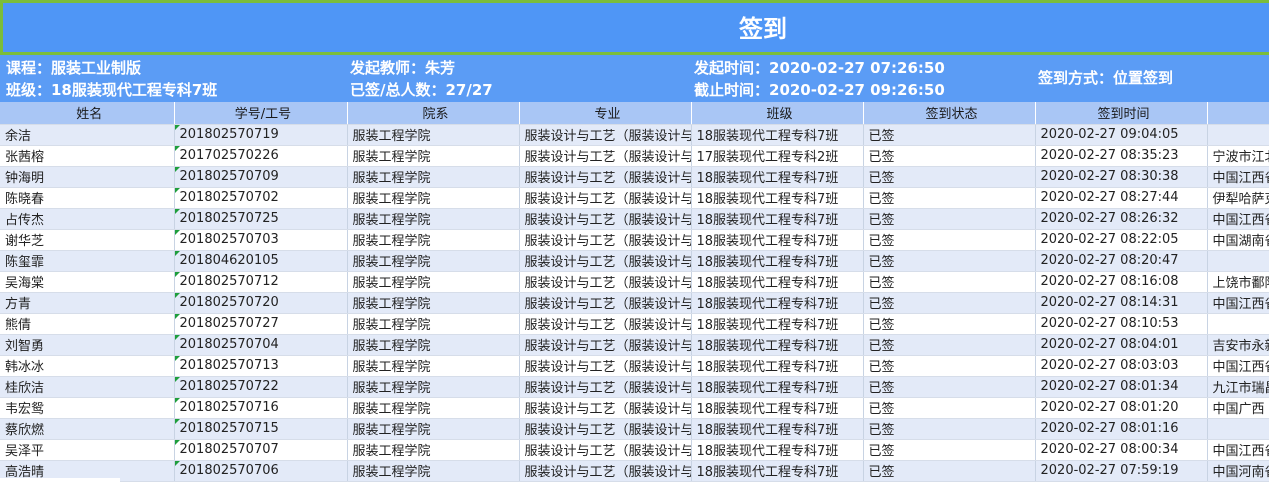 Image resolution: width=1269 pixels, height=489 pixels. Describe the element at coordinates (87, 450) in the screenshot. I see `cell-name: 吴泽平` at that location.